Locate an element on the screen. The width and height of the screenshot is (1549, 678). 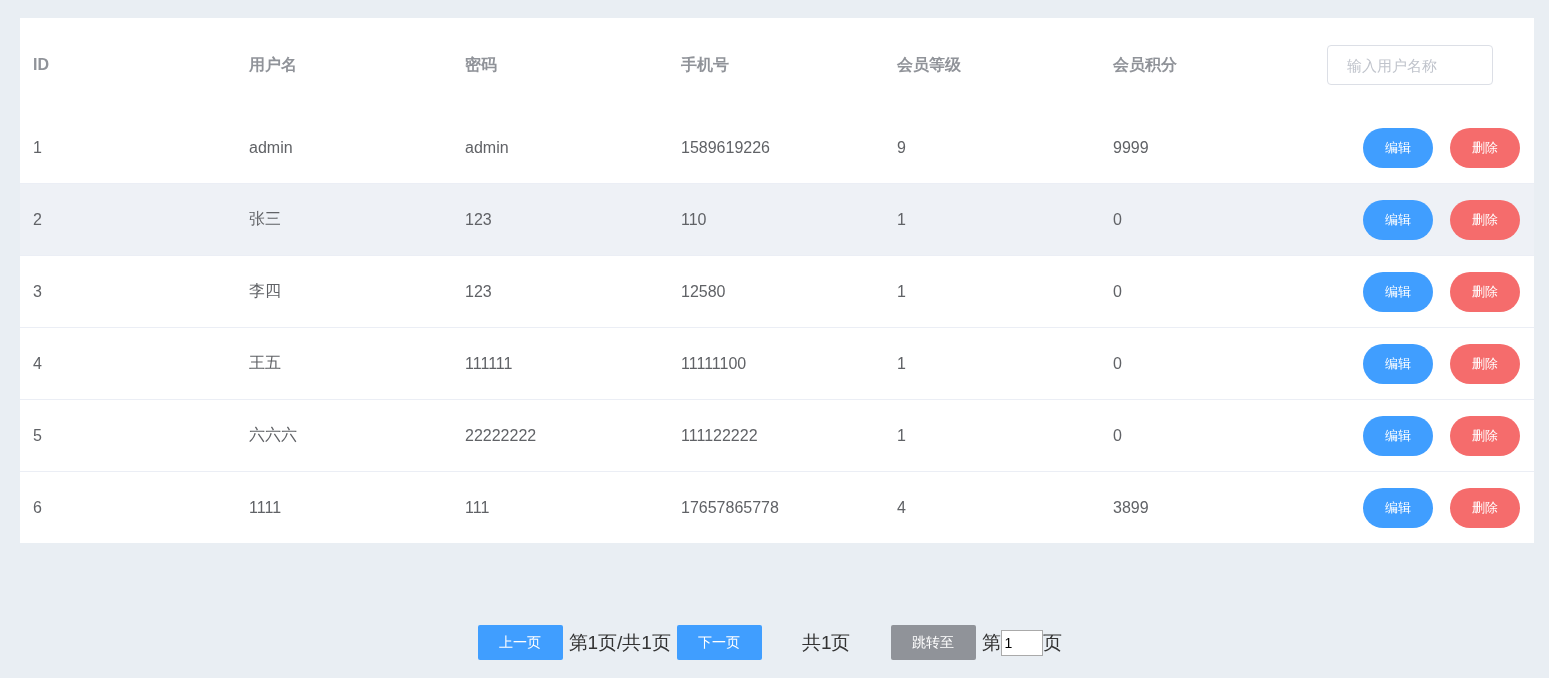
table-cell-text: 3 is located at coordinates (37, 291).